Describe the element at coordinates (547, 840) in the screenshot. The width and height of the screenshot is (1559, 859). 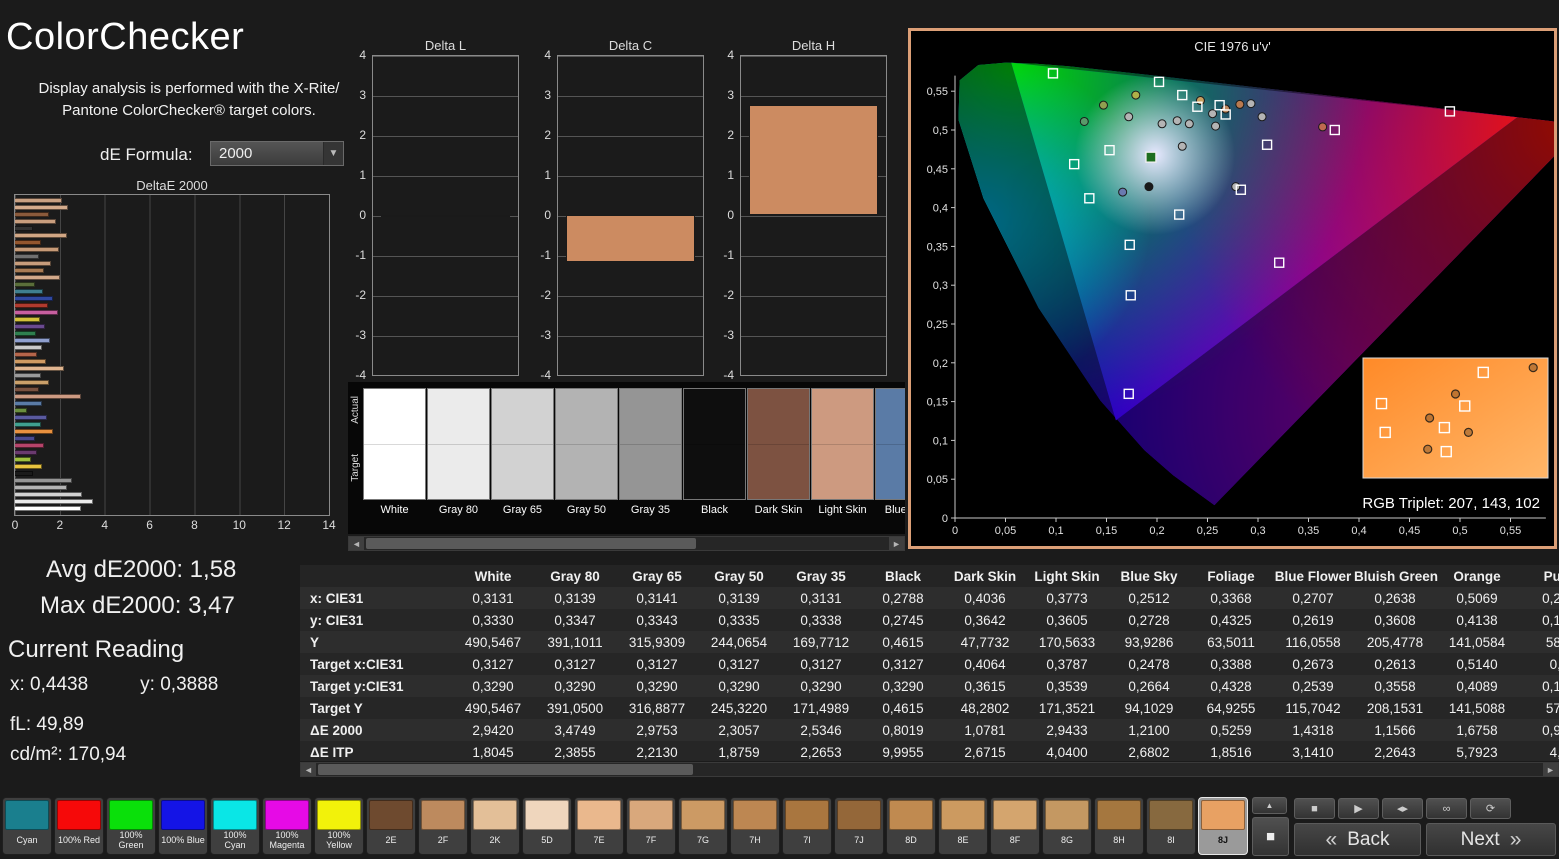
I see `patch-button-label: 5D` at that location.